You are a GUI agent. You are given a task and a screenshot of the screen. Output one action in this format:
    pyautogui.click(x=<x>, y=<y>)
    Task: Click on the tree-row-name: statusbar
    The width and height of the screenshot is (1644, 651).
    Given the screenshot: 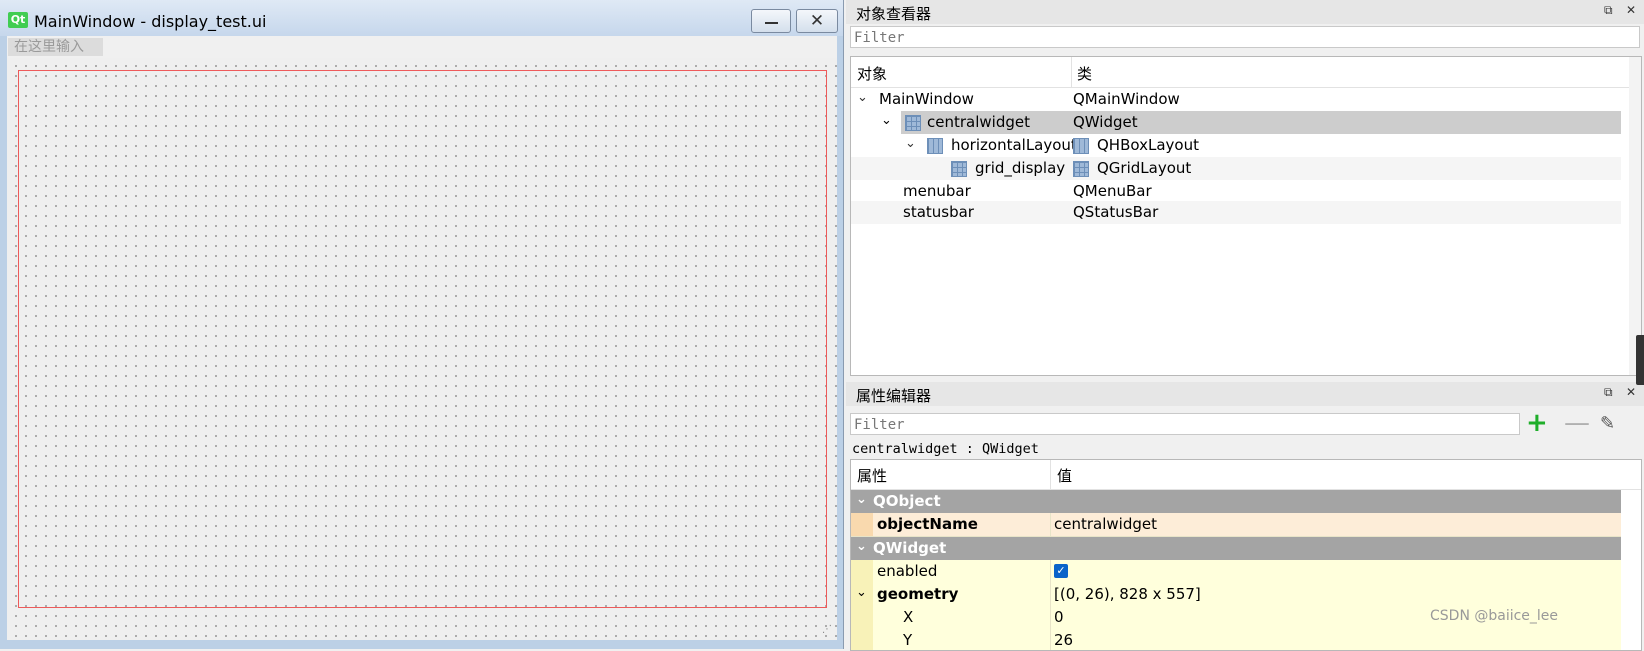 What is the action you would take?
    pyautogui.click(x=938, y=212)
    